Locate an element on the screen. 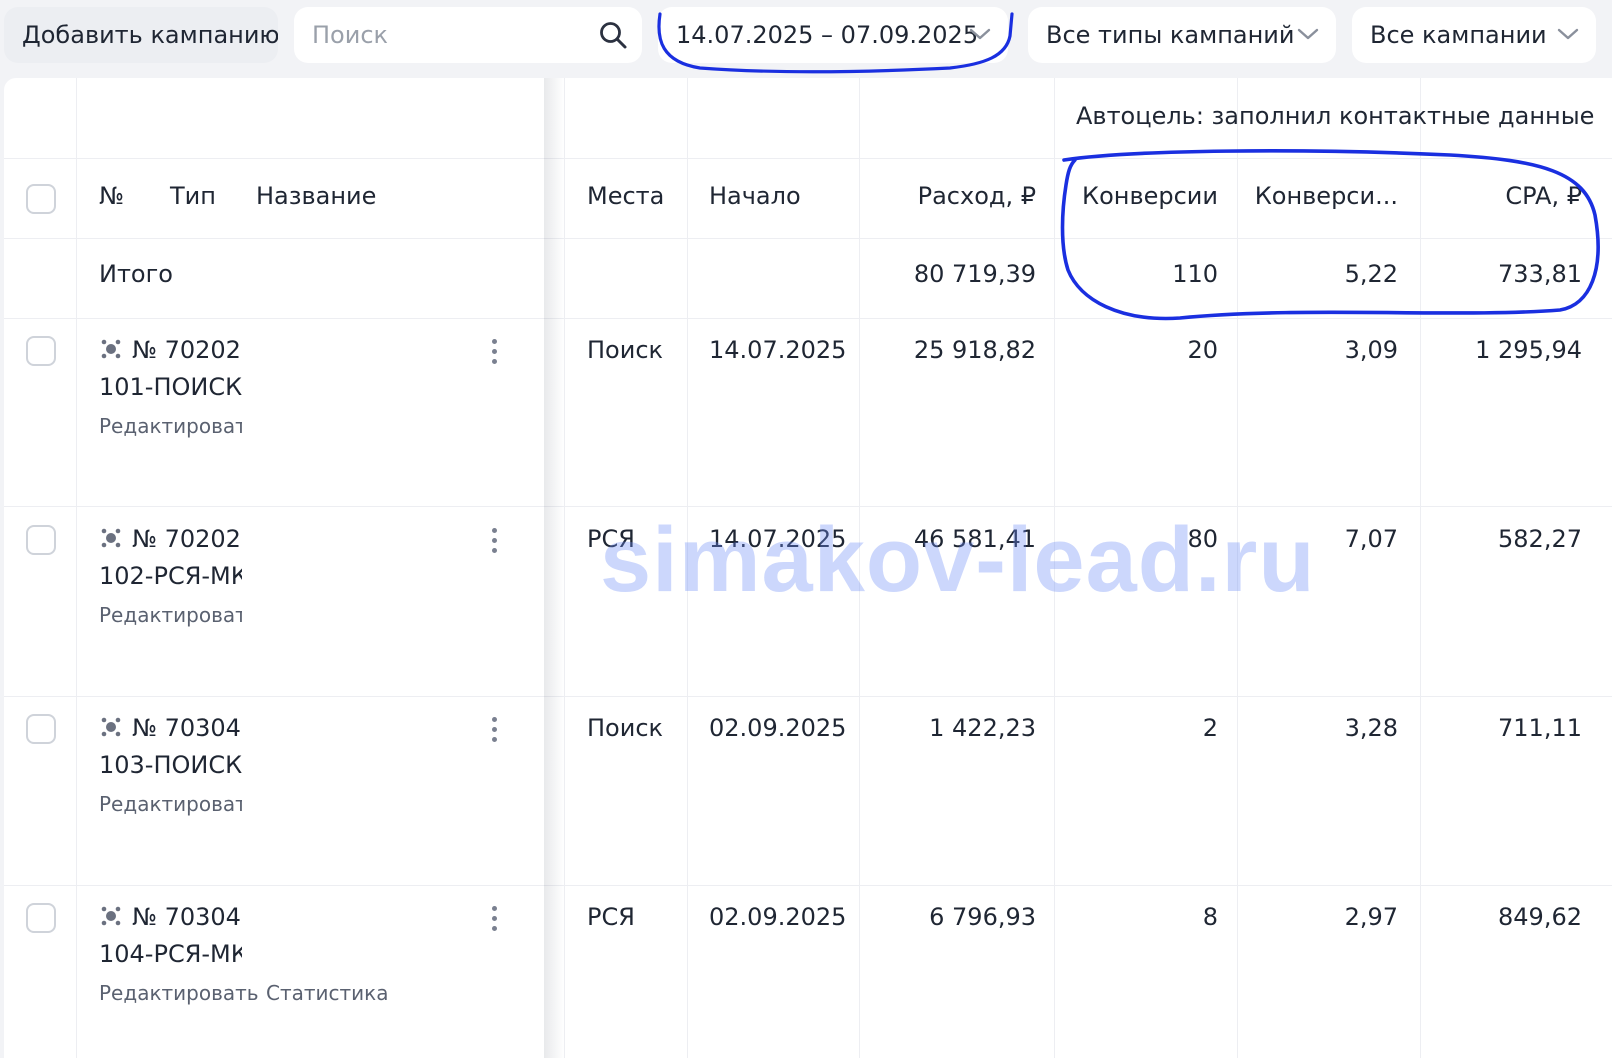 The height and width of the screenshot is (1058, 1612). col-header-spend: Расход, ₽ is located at coordinates (950, 196).